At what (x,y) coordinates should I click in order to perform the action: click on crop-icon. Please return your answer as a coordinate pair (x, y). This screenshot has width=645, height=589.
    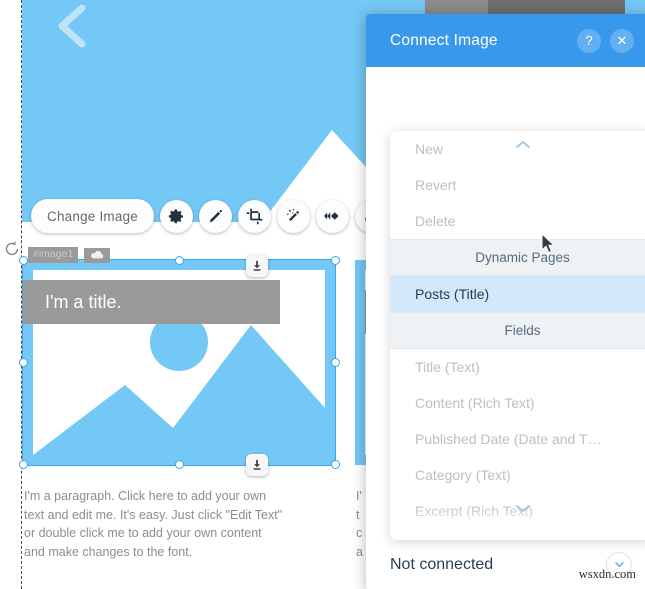
    Looking at the image, I should click on (254, 216).